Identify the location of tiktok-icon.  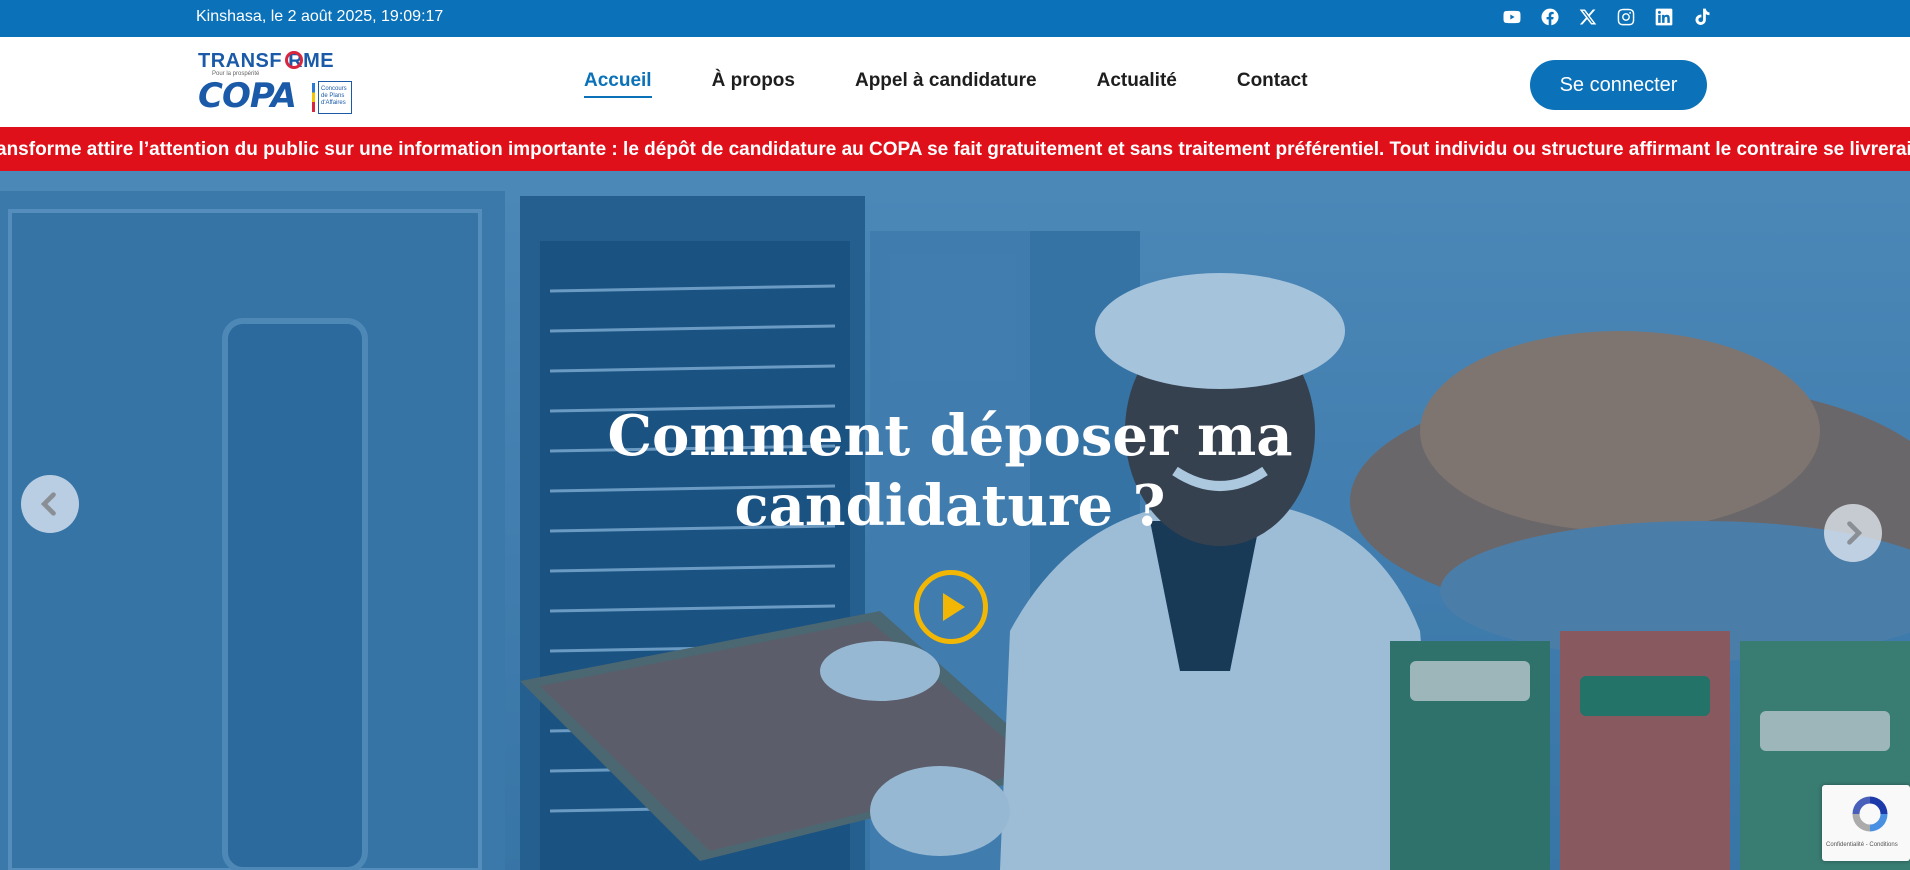
(1702, 17).